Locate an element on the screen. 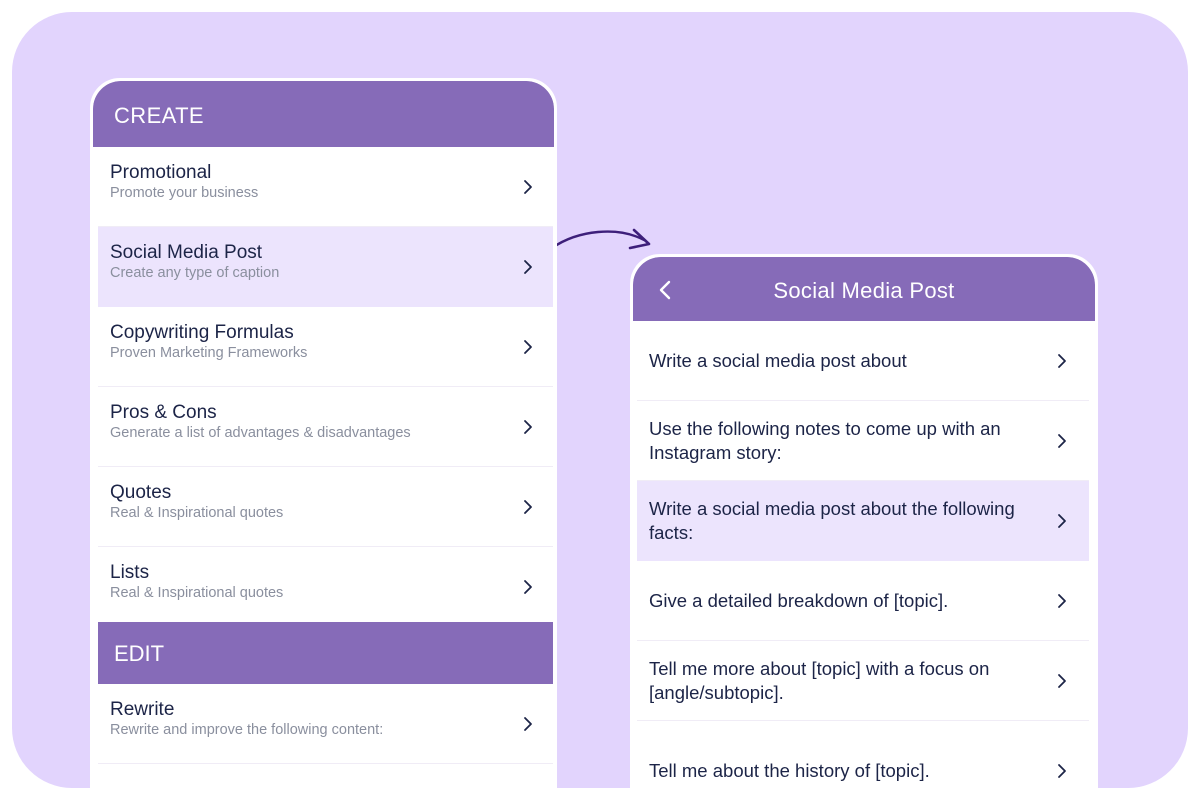  prompt-text: Write a social media post about is located at coordinates (778, 360).